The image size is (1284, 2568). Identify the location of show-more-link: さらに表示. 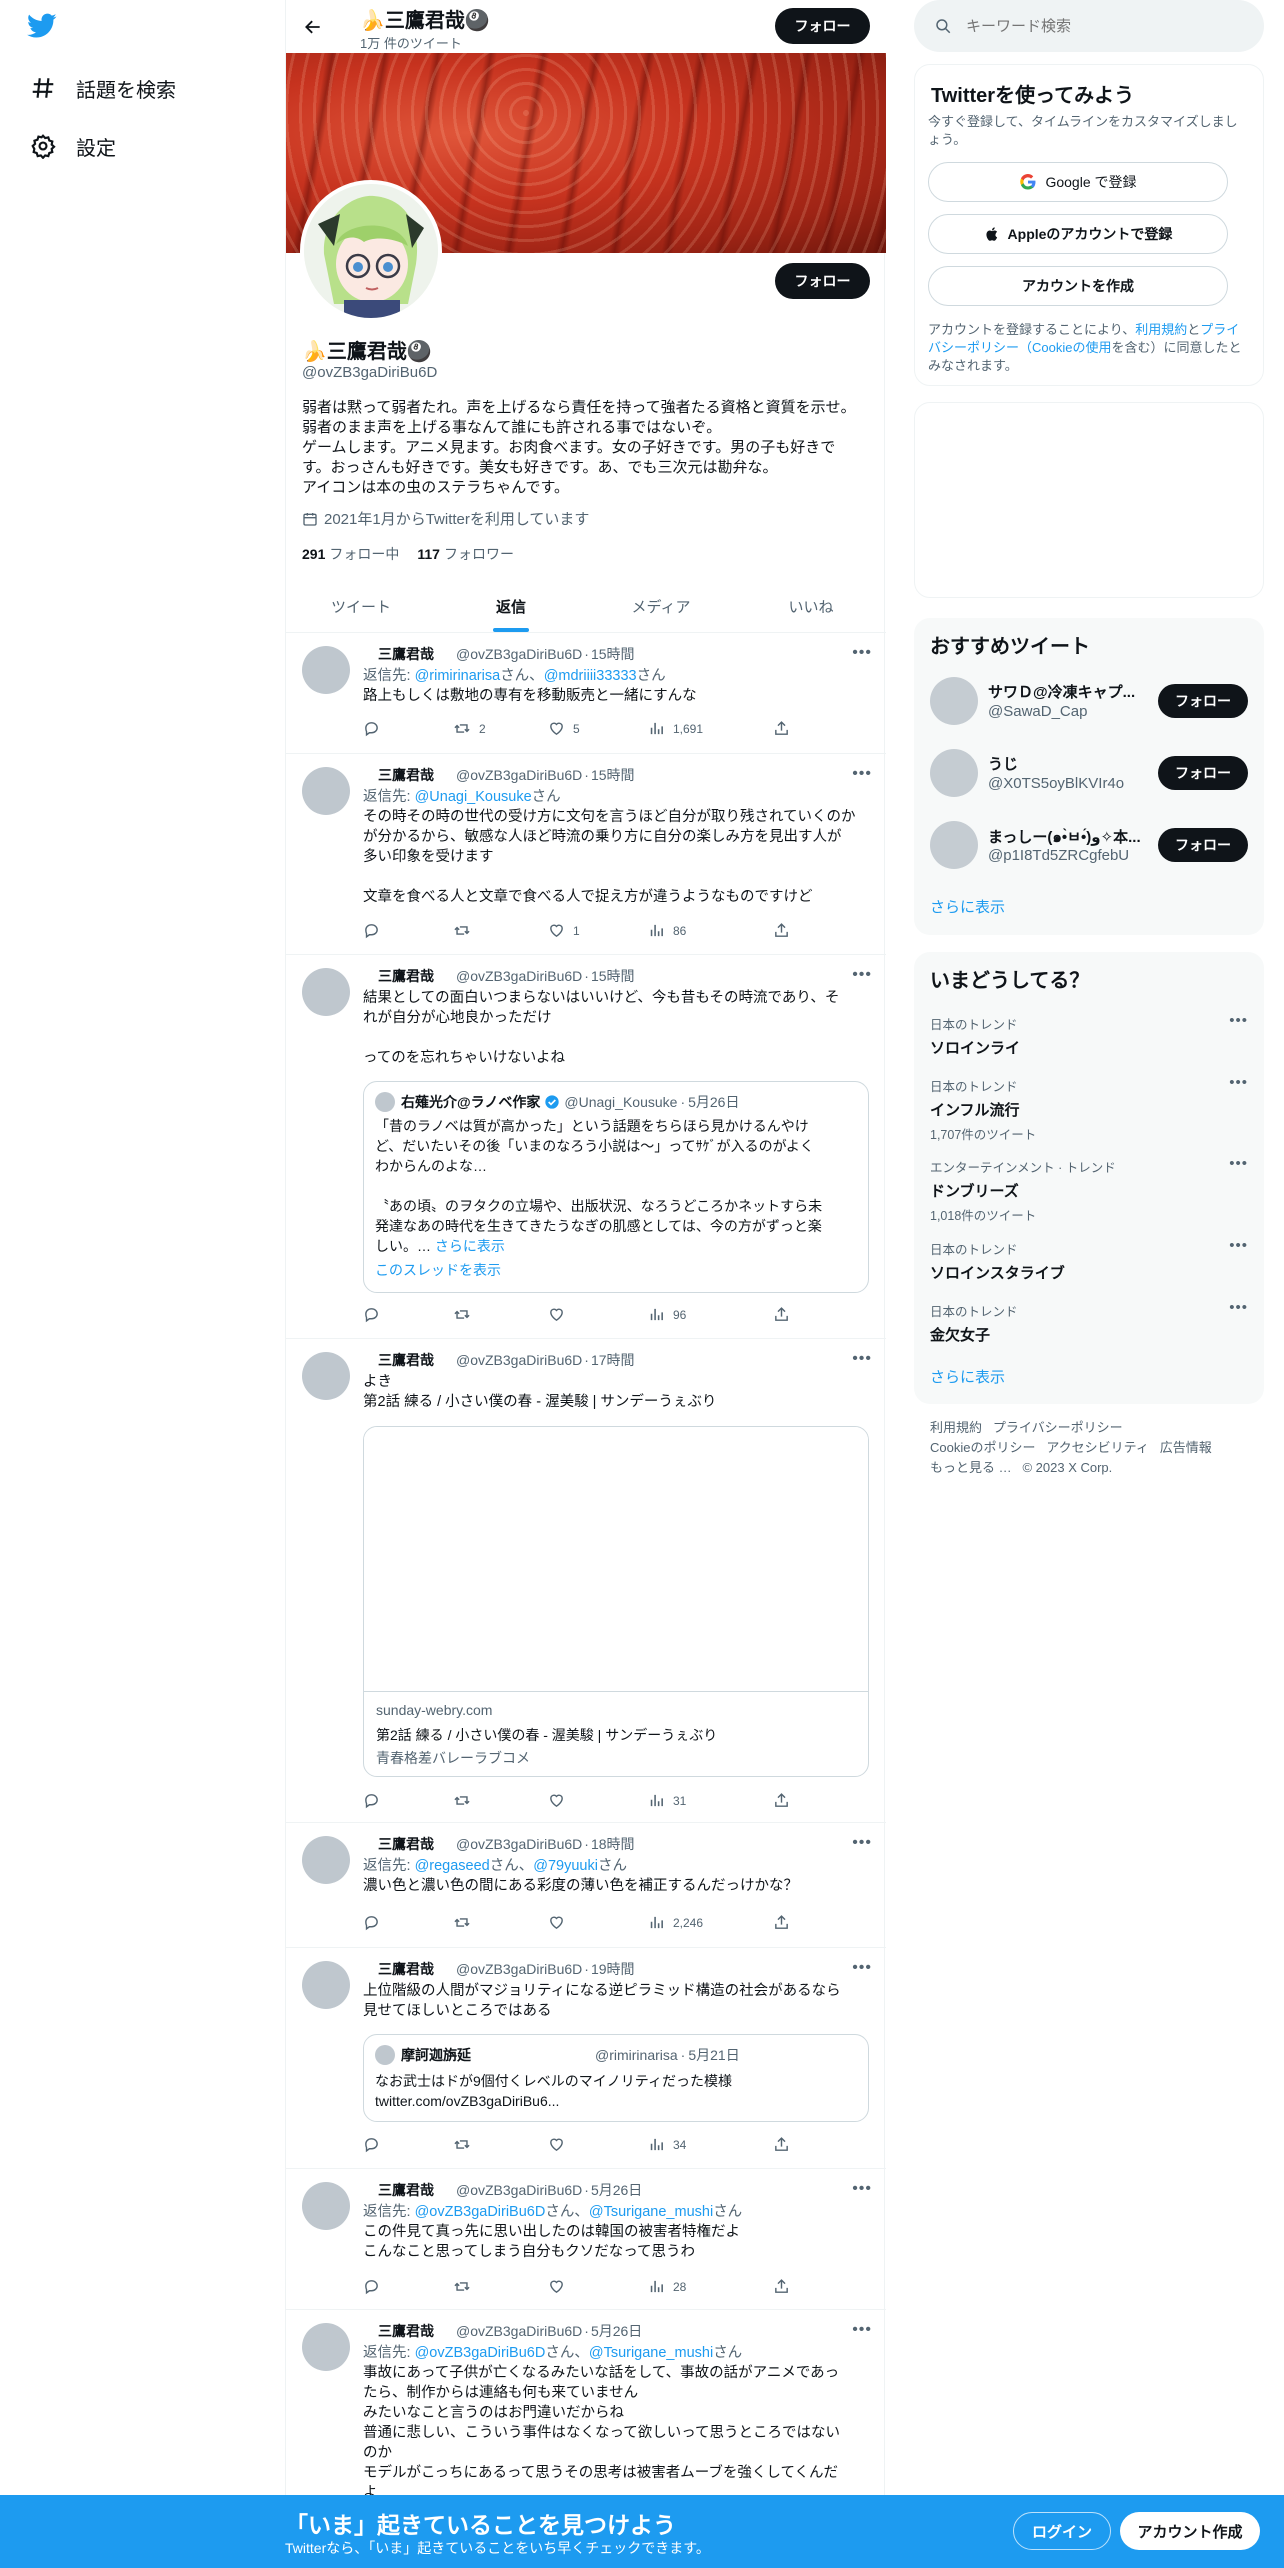
(470, 1246).